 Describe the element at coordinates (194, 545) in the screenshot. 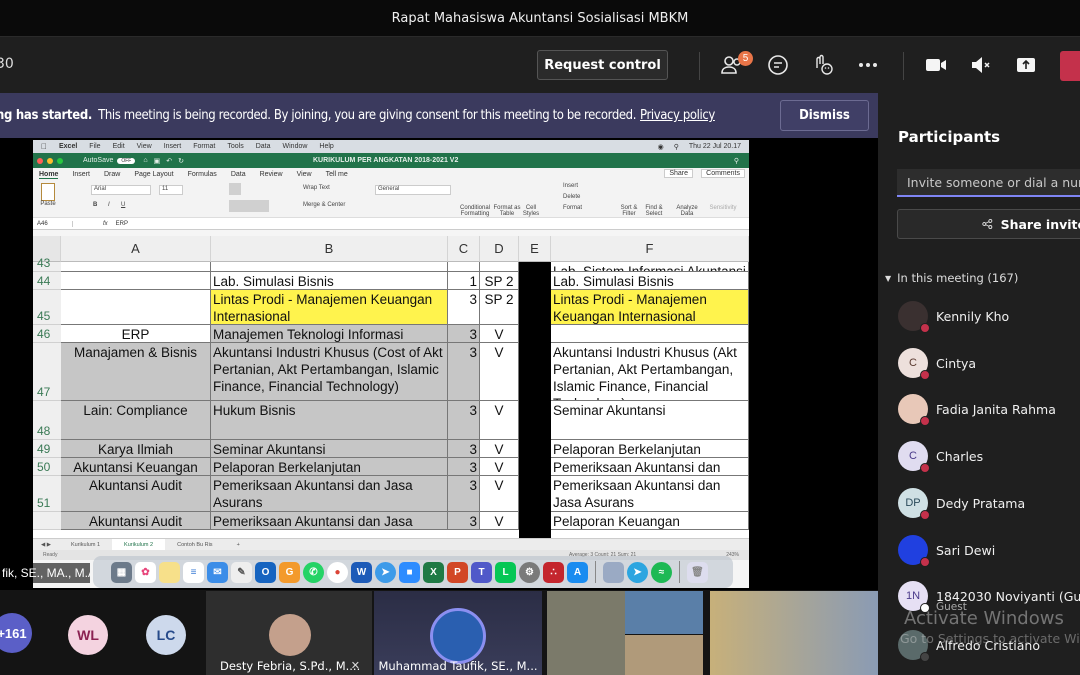

I see `sheet-tab: Contoh Bu Ris` at that location.